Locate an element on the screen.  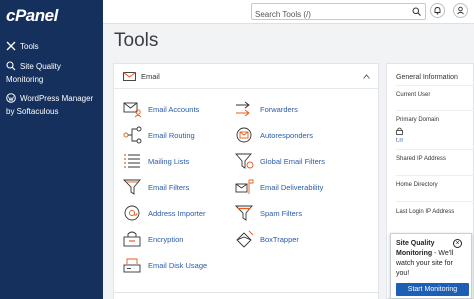
boxtrapper-icon is located at coordinates (245, 239).